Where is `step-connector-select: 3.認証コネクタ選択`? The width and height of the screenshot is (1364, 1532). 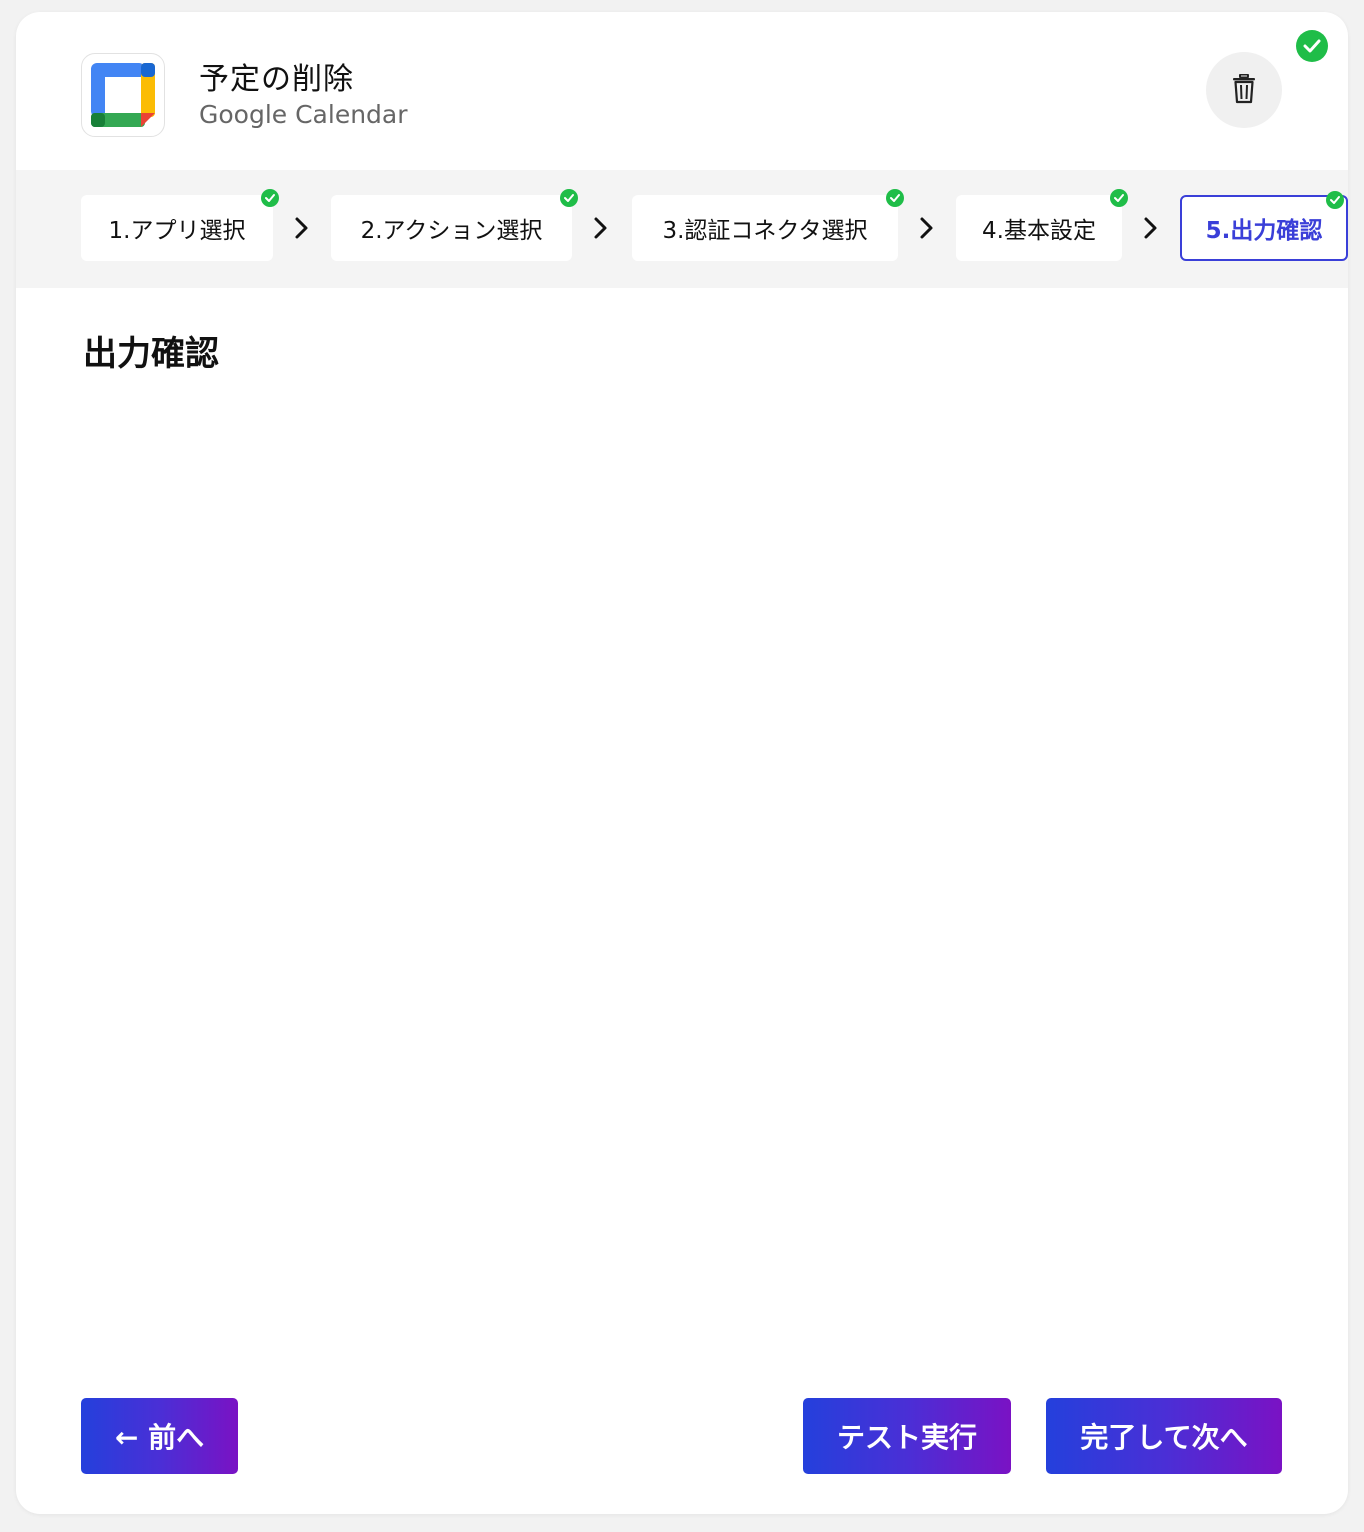
step-connector-select: 3.認証コネクタ選択 is located at coordinates (768, 225).